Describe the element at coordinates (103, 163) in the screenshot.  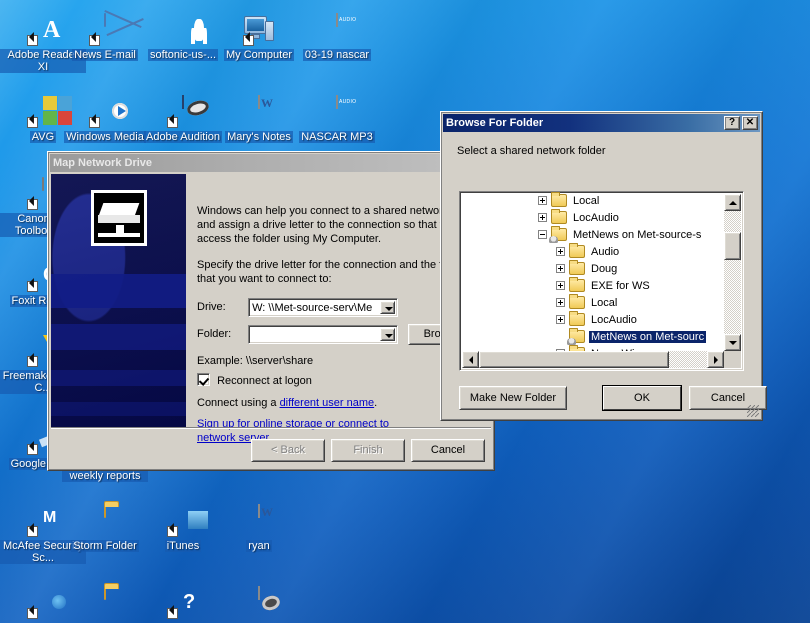
I see `map-network-drive-title: Map Network Drive` at that location.